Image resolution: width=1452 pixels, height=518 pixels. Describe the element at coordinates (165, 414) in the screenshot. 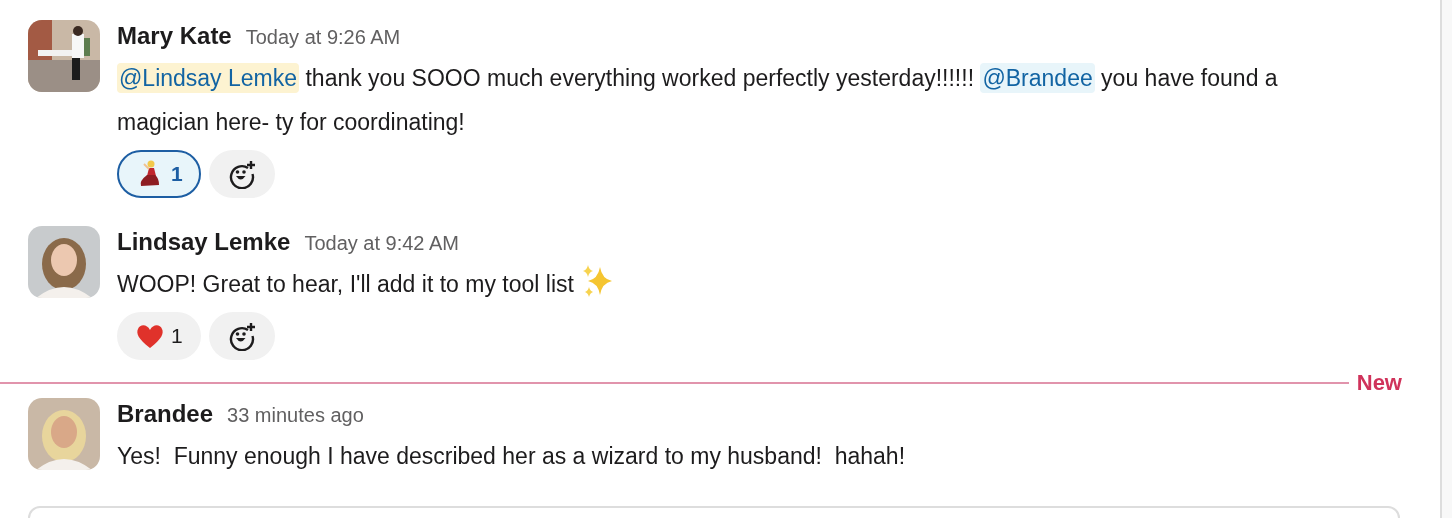

I see `author-name: Brandee` at that location.